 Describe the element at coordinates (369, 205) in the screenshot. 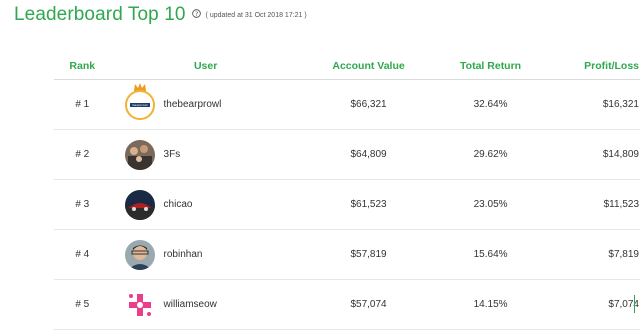

I see `account-value-cell: $61,523` at that location.